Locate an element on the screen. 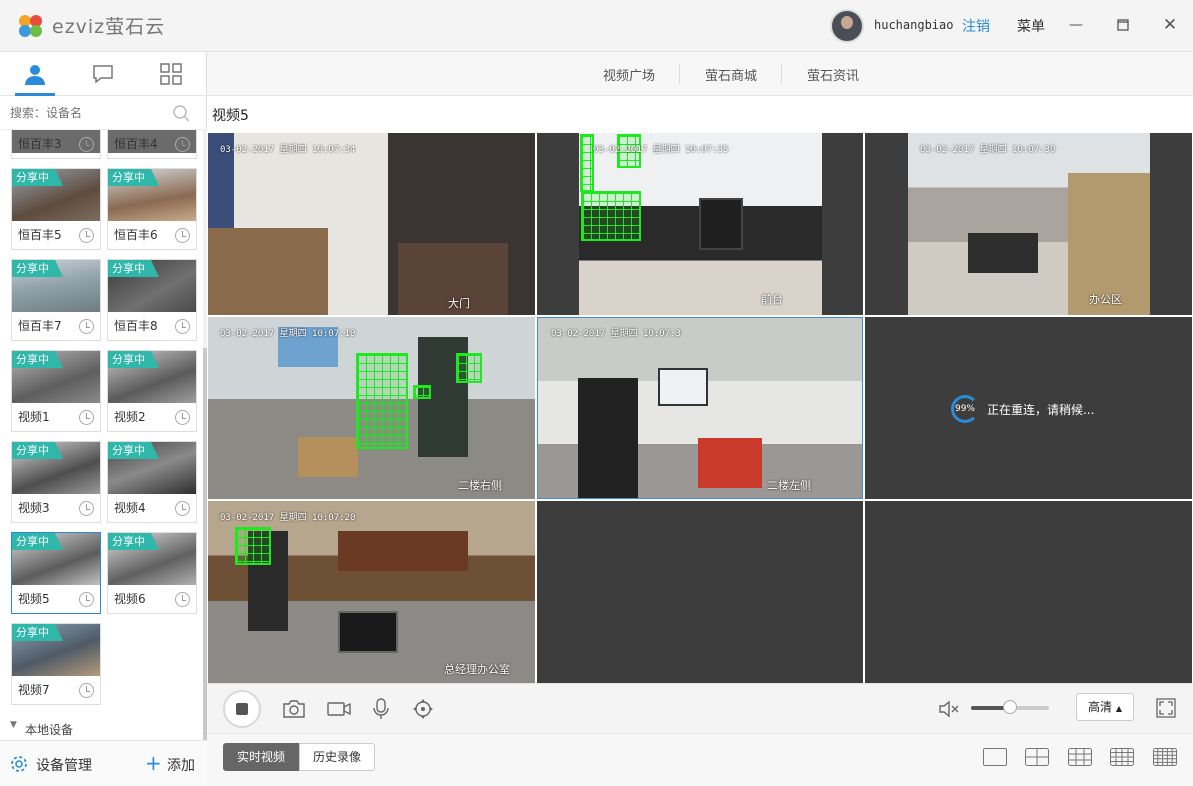 This screenshot has width=1193, height=786. video-timestamp: 03-02-2017 星期四 10:07:10 is located at coordinates (288, 334).